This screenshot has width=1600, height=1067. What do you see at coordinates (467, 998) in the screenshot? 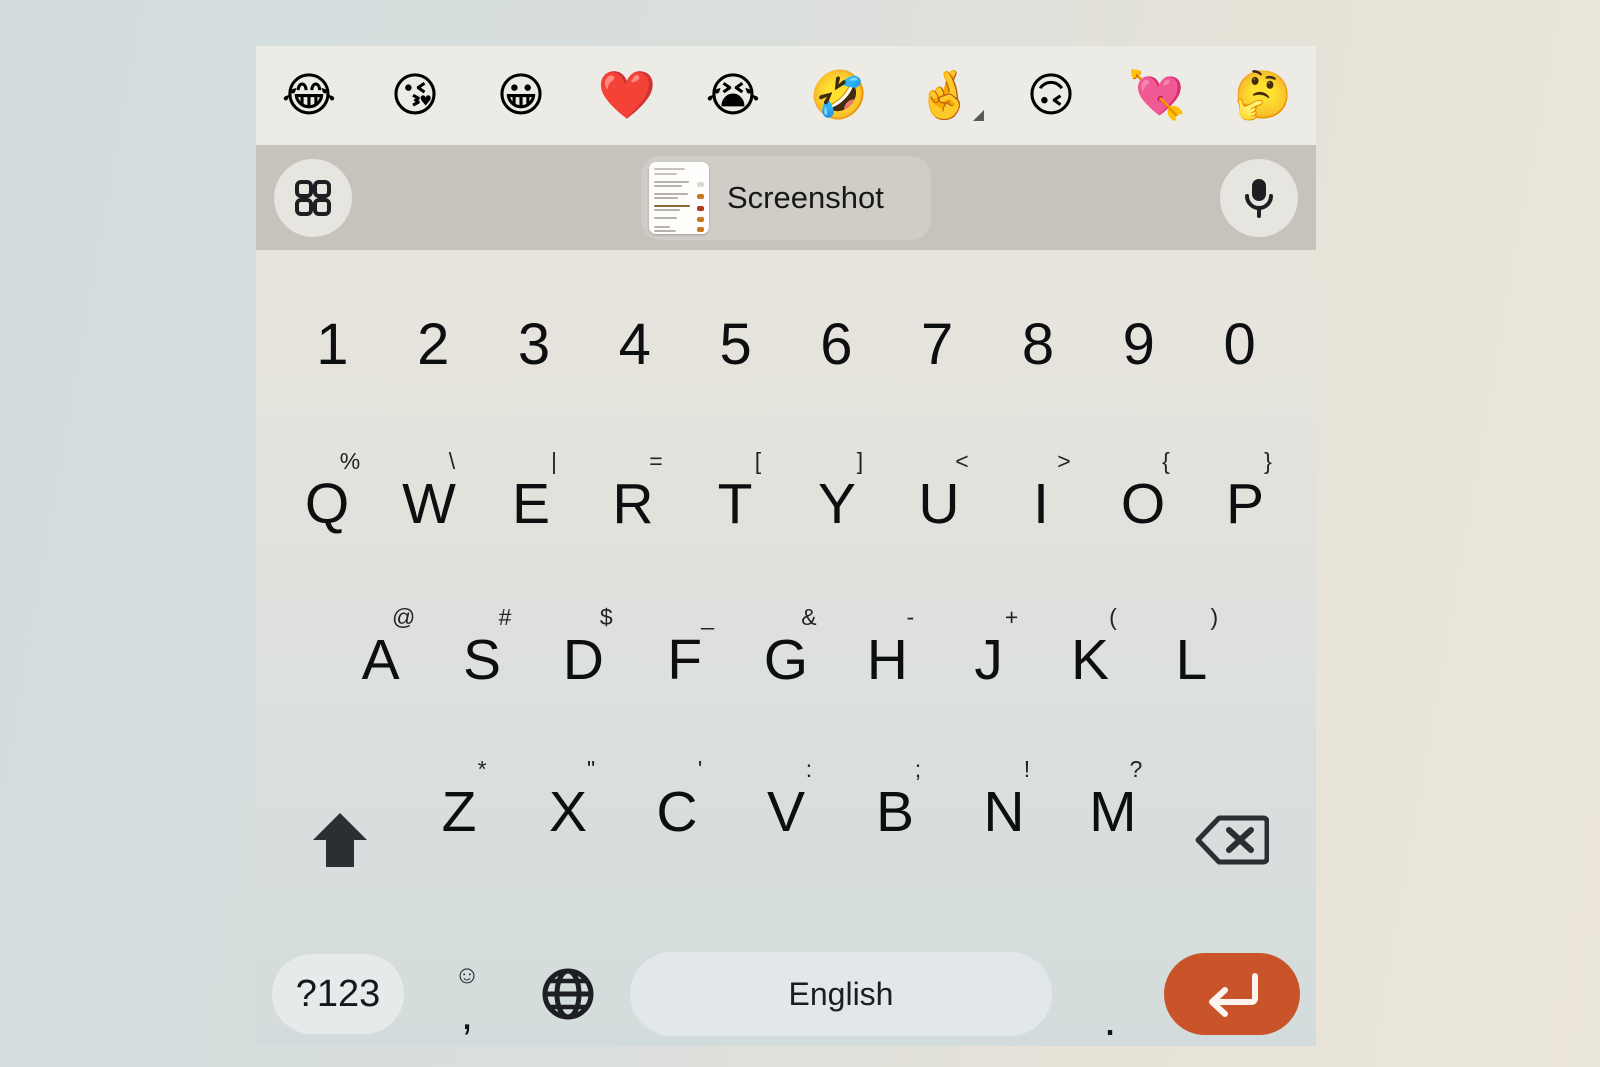
I see `comma-key: ☺ ,` at bounding box center [467, 998].